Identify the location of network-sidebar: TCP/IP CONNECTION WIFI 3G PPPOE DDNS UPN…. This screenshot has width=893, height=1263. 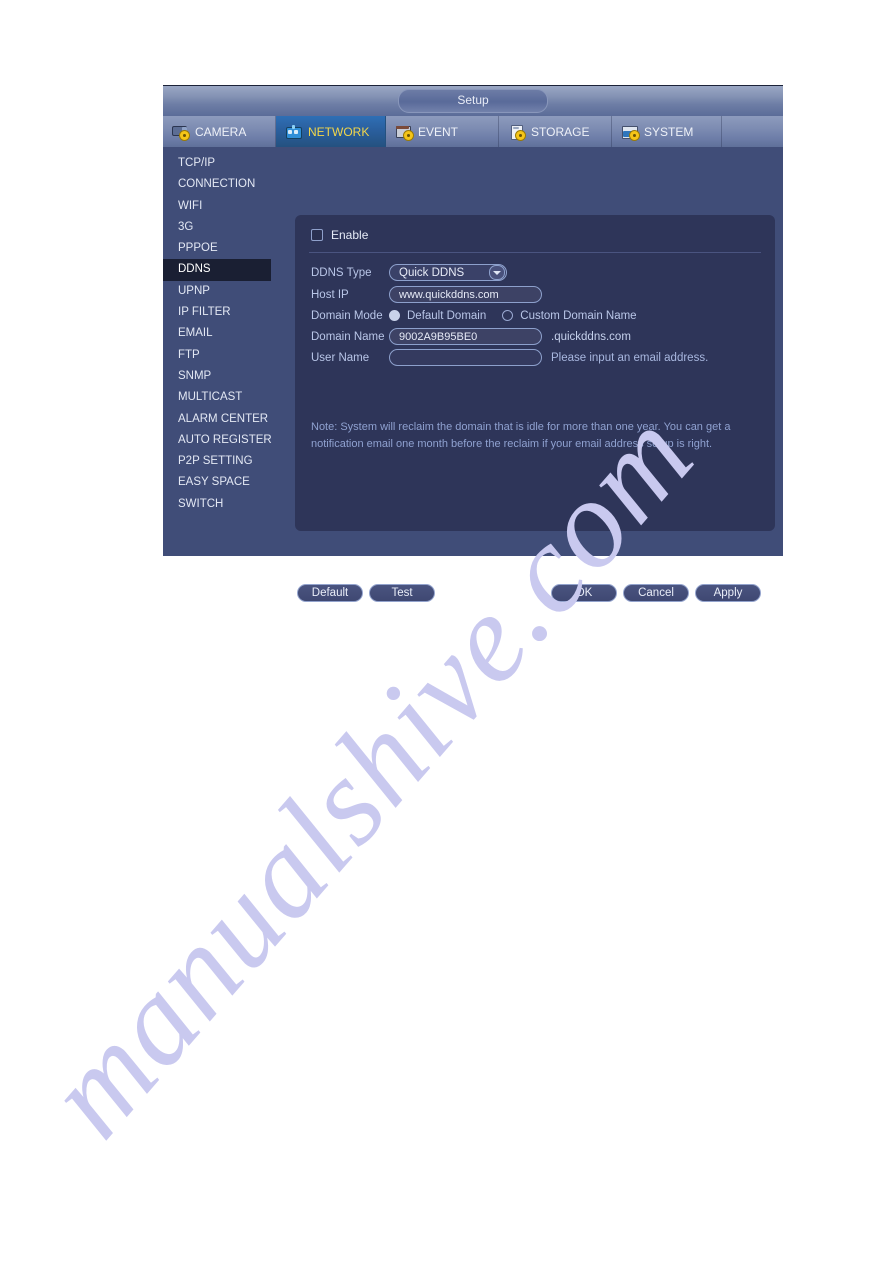
(217, 351).